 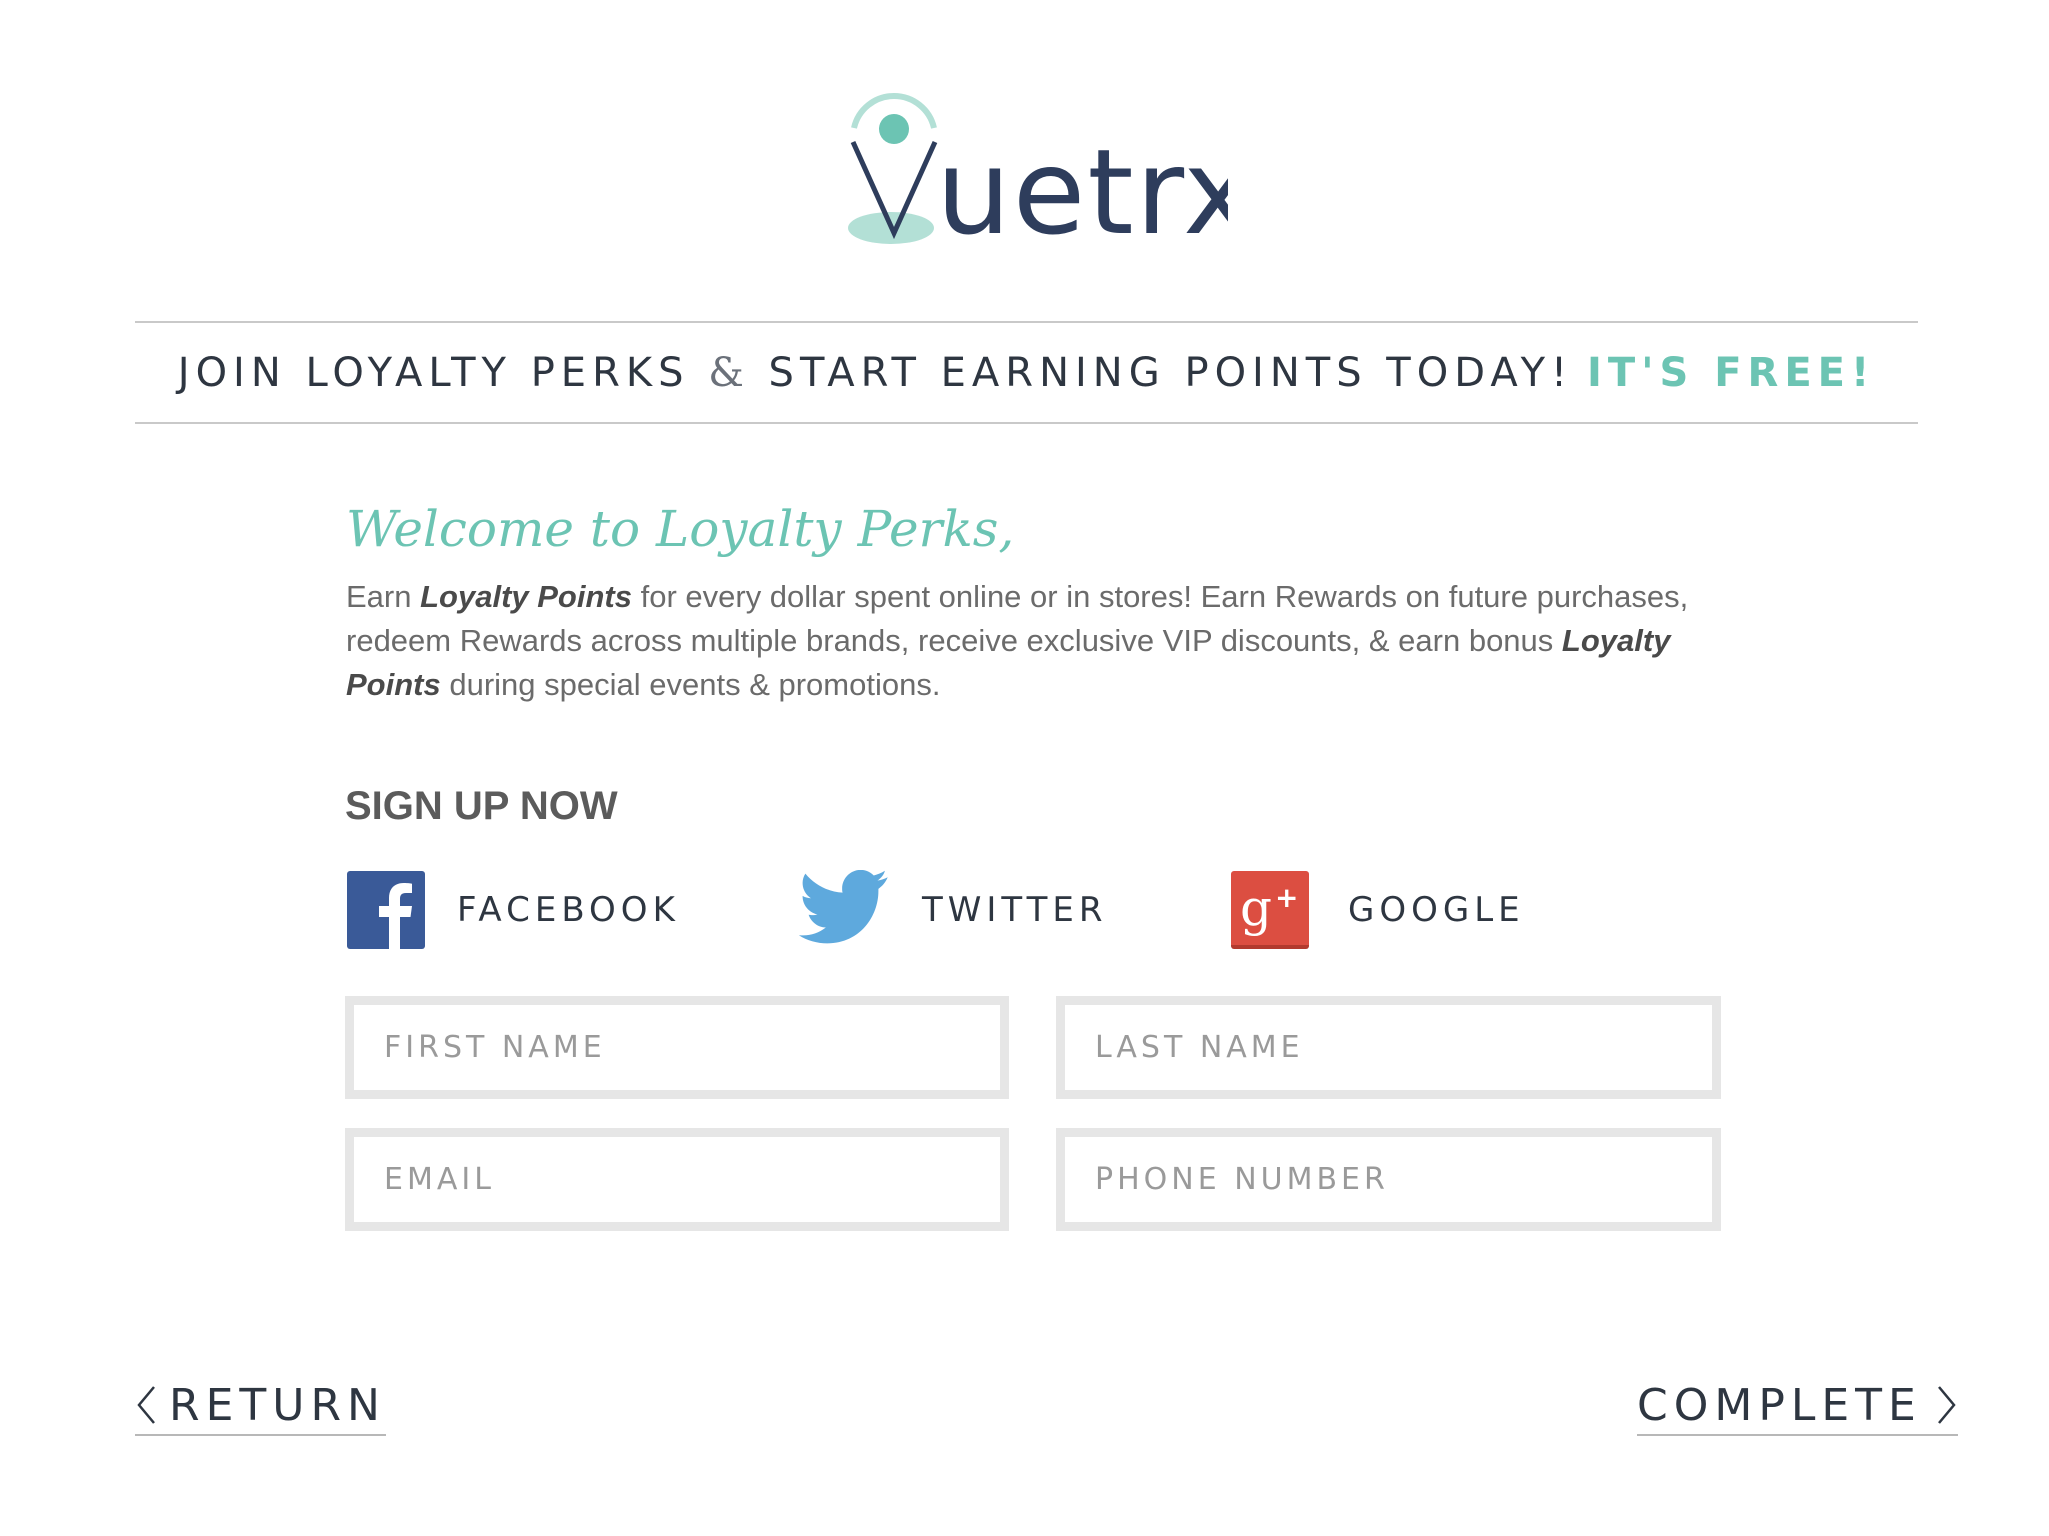 What do you see at coordinates (1171, 372) in the screenshot?
I see `banner-text-2: START EARNING POINTS TODAY!` at bounding box center [1171, 372].